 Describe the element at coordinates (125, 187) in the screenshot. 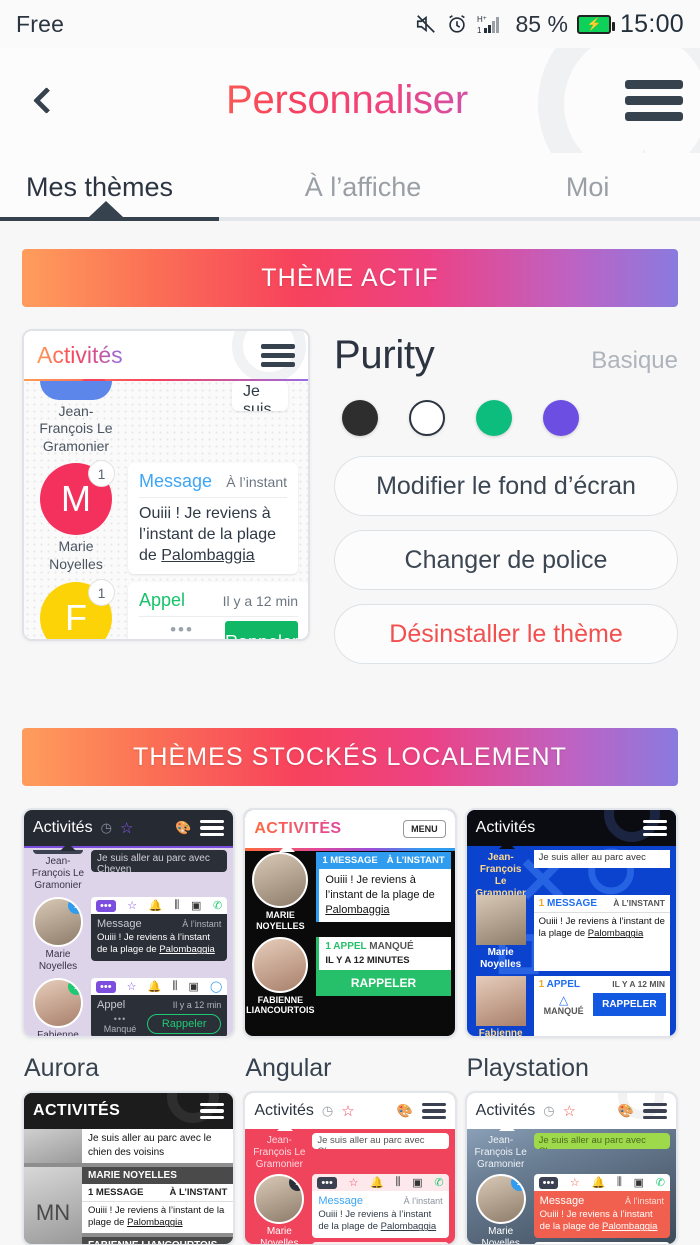

I see `tab-mes-themes: Mes thèmes` at that location.